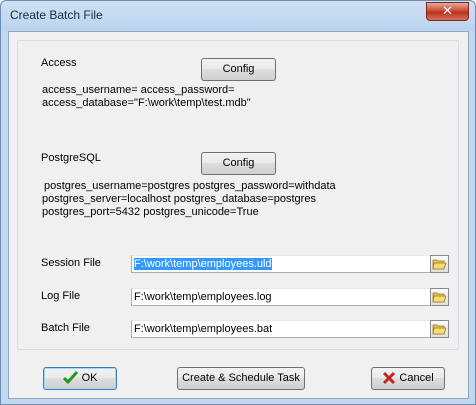 This screenshot has width=476, height=405. I want to click on postgres-settings-line-3: postgres_port=5432 postgres_unicode=True, so click(150, 212).